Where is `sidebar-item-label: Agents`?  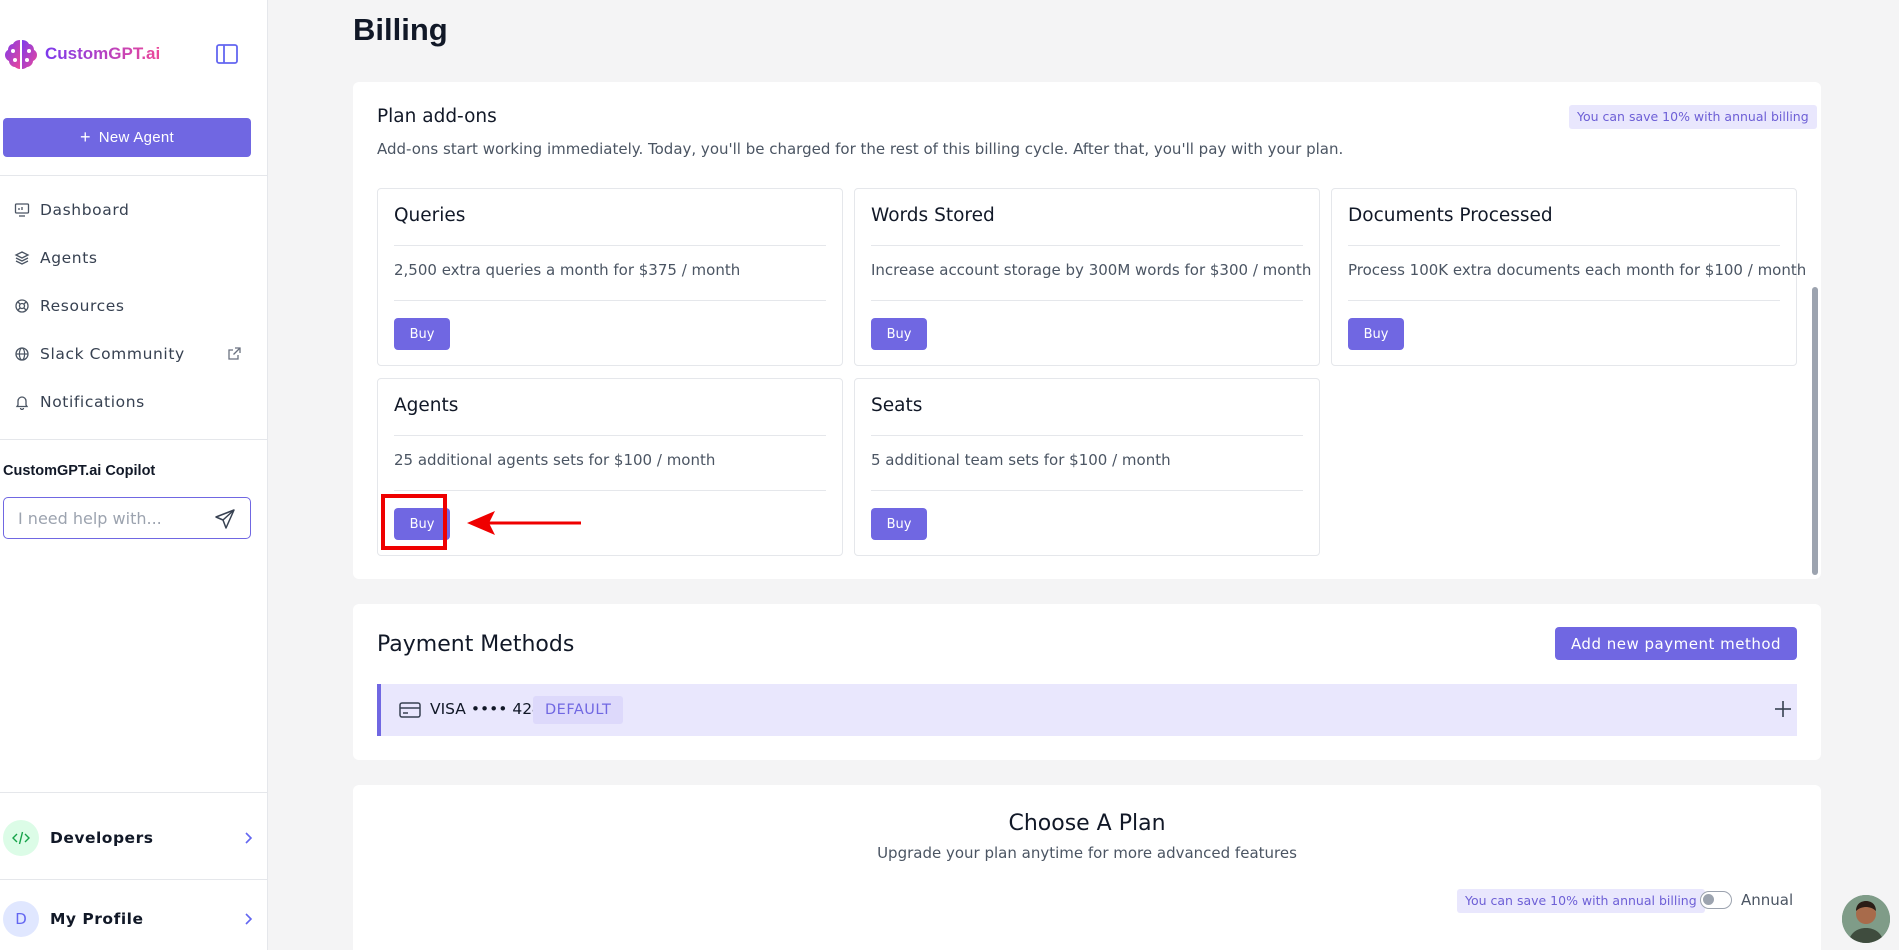 sidebar-item-label: Agents is located at coordinates (69, 258).